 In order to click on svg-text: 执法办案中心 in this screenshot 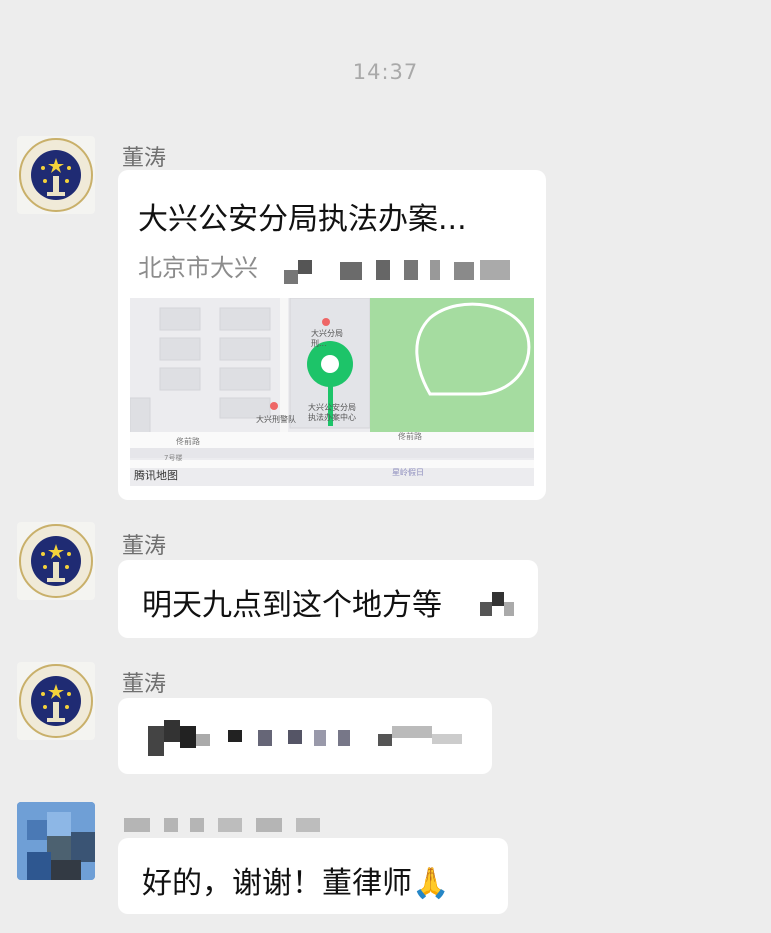, I will do `click(332, 417)`.